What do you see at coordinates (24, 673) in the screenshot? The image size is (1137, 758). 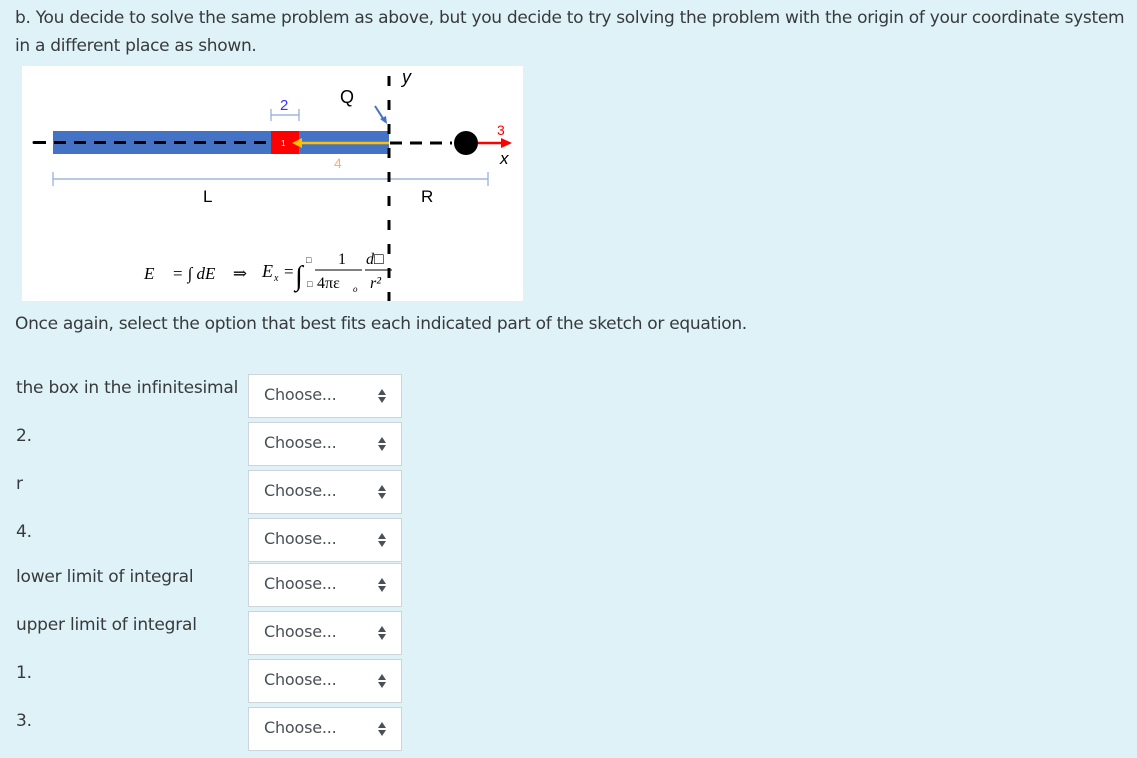 I see `match-label: 1.` at bounding box center [24, 673].